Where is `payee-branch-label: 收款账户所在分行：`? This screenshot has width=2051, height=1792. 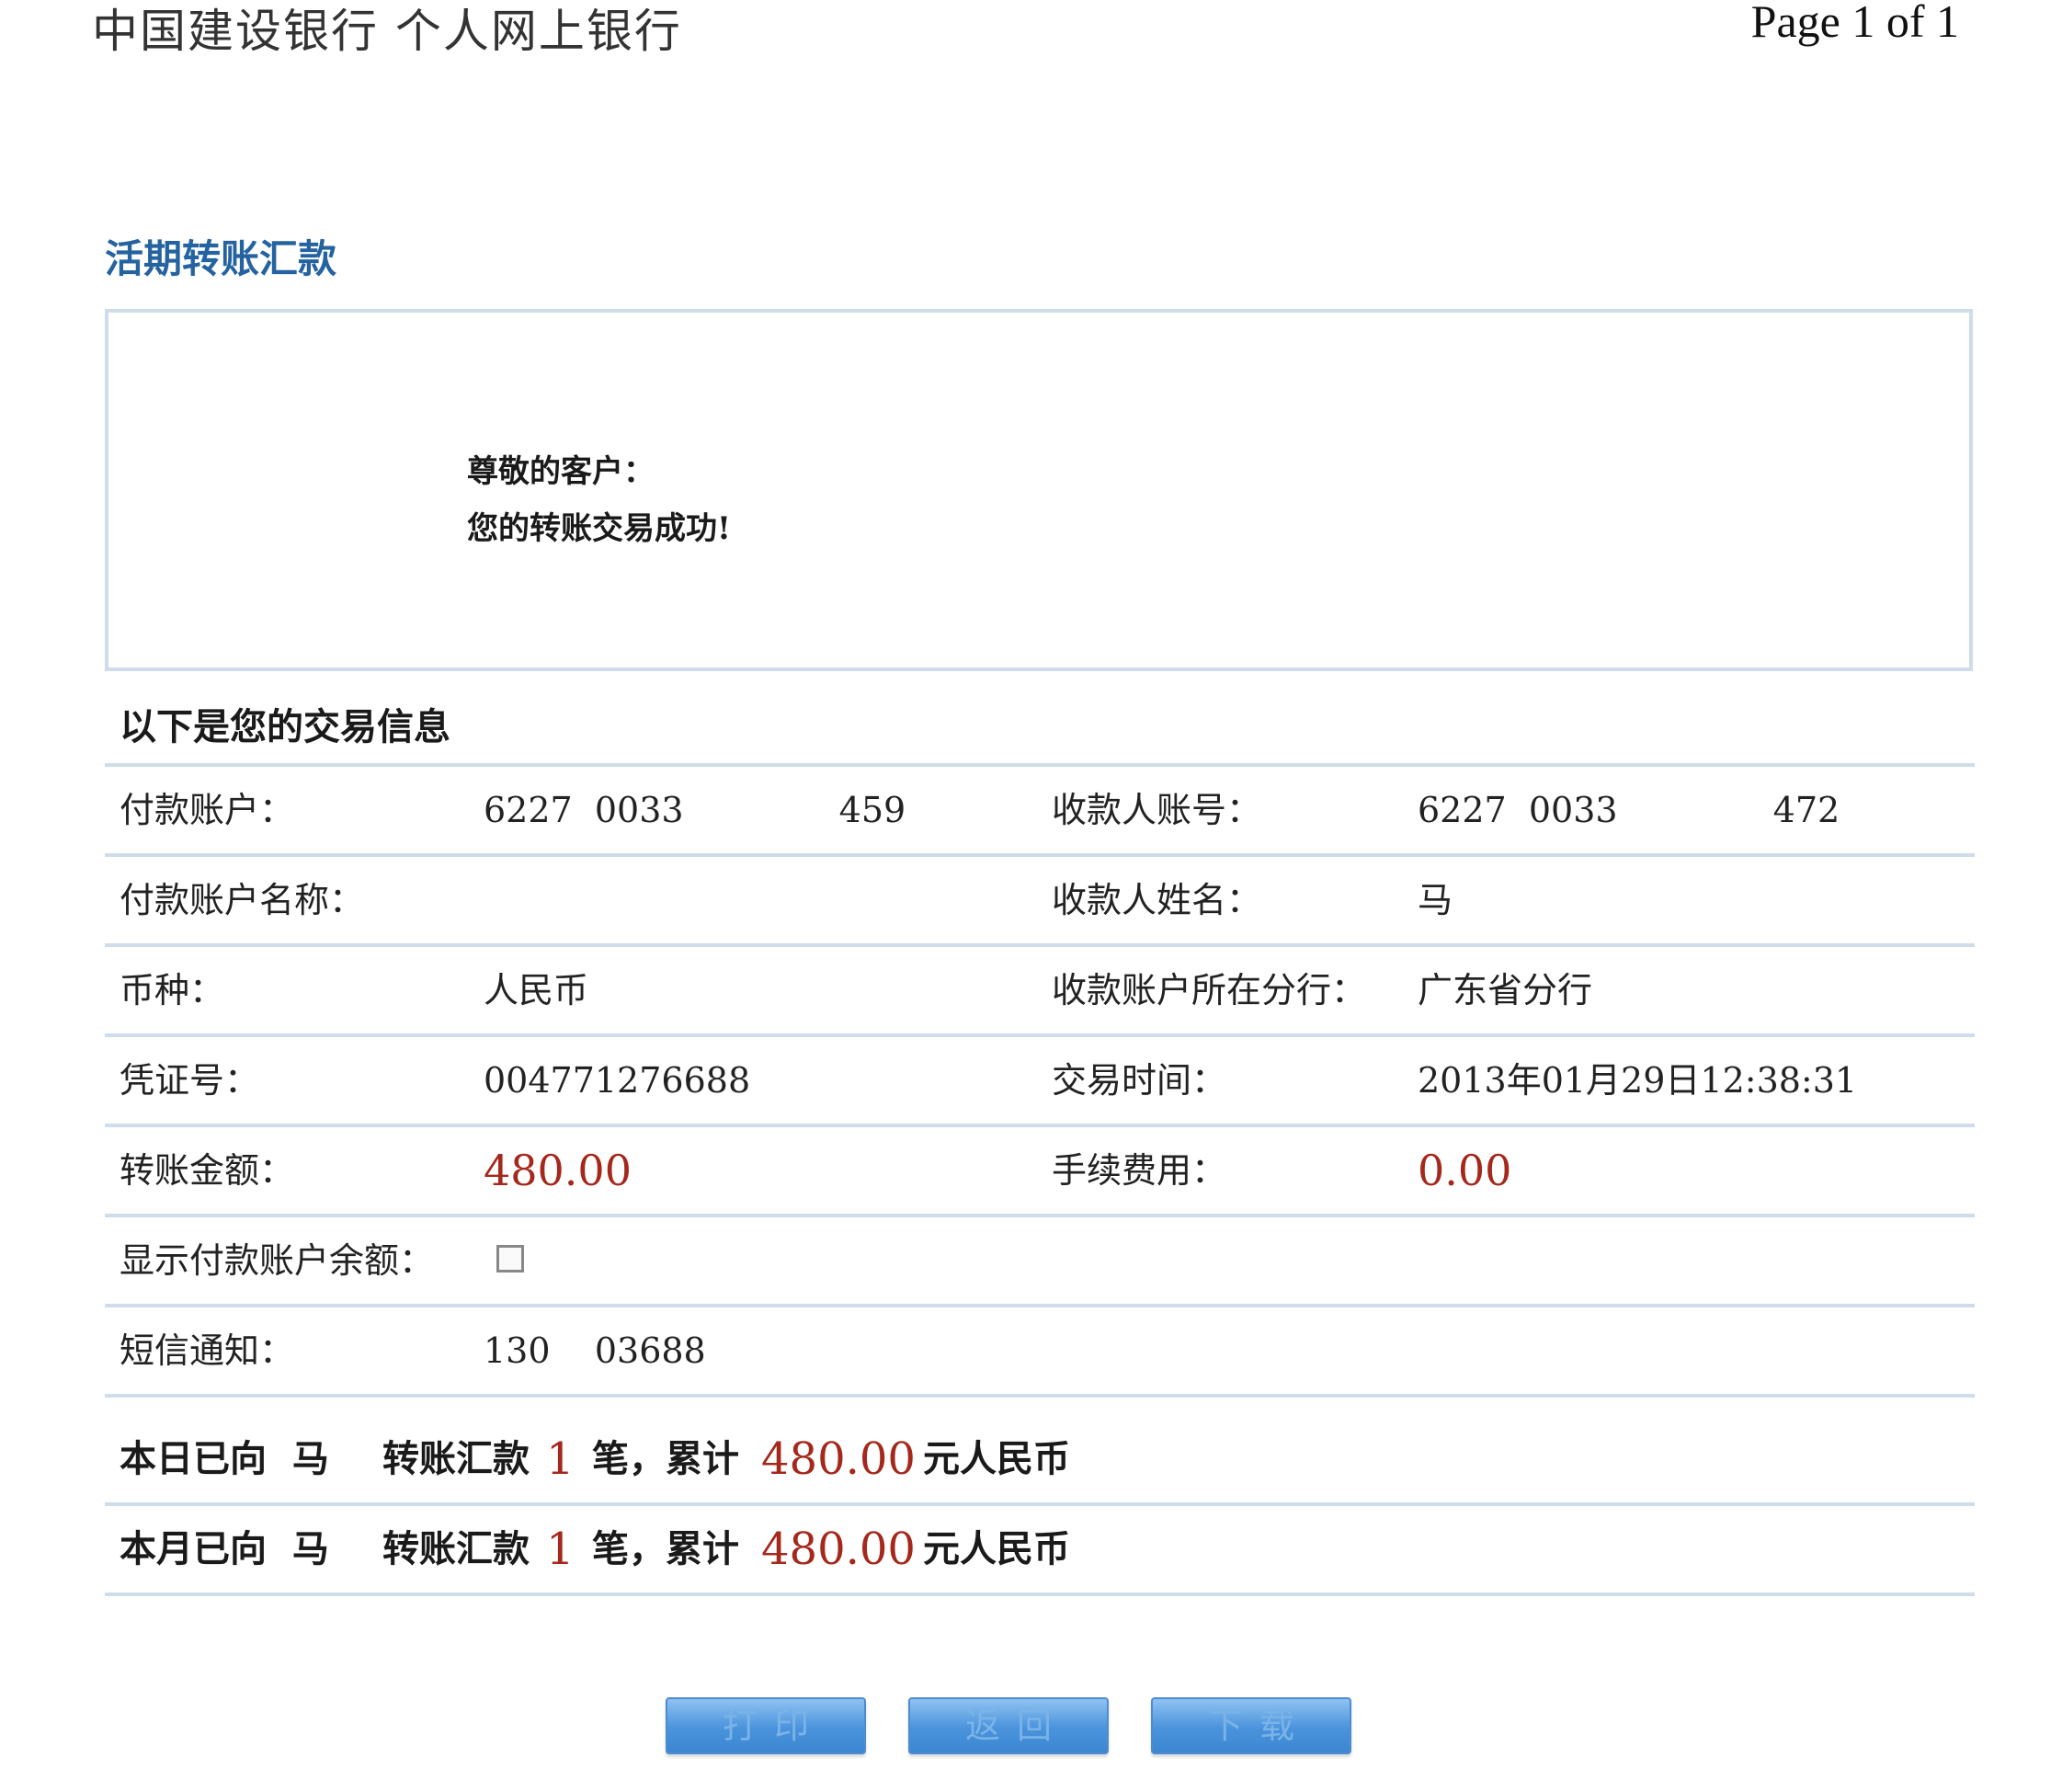 payee-branch-label: 收款账户所在分行： is located at coordinates (1209, 990).